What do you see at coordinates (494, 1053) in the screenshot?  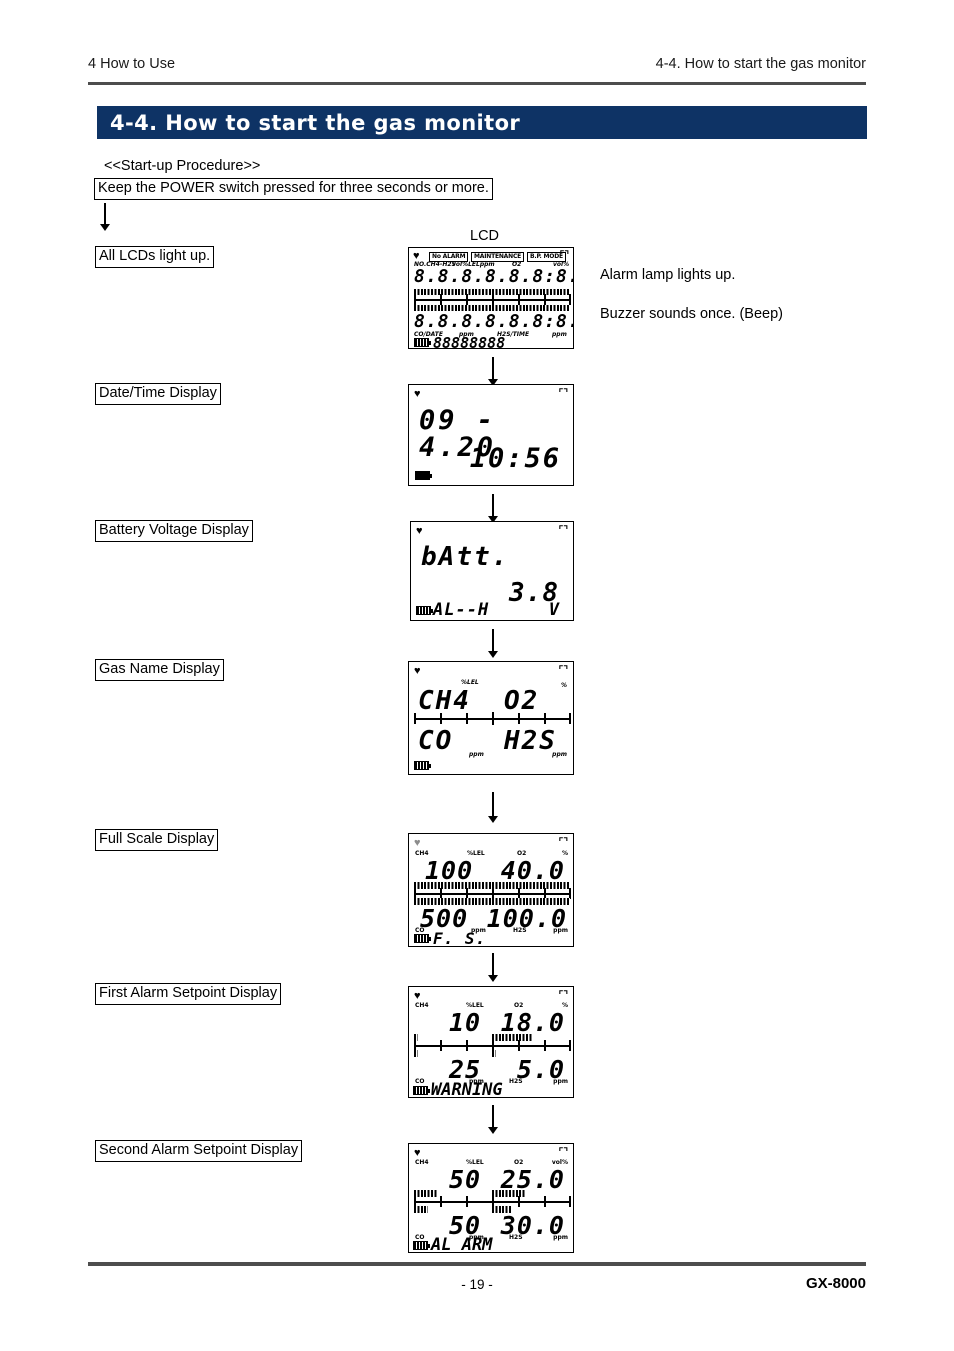 I see `bargraph-bottom-h2s` at bounding box center [494, 1053].